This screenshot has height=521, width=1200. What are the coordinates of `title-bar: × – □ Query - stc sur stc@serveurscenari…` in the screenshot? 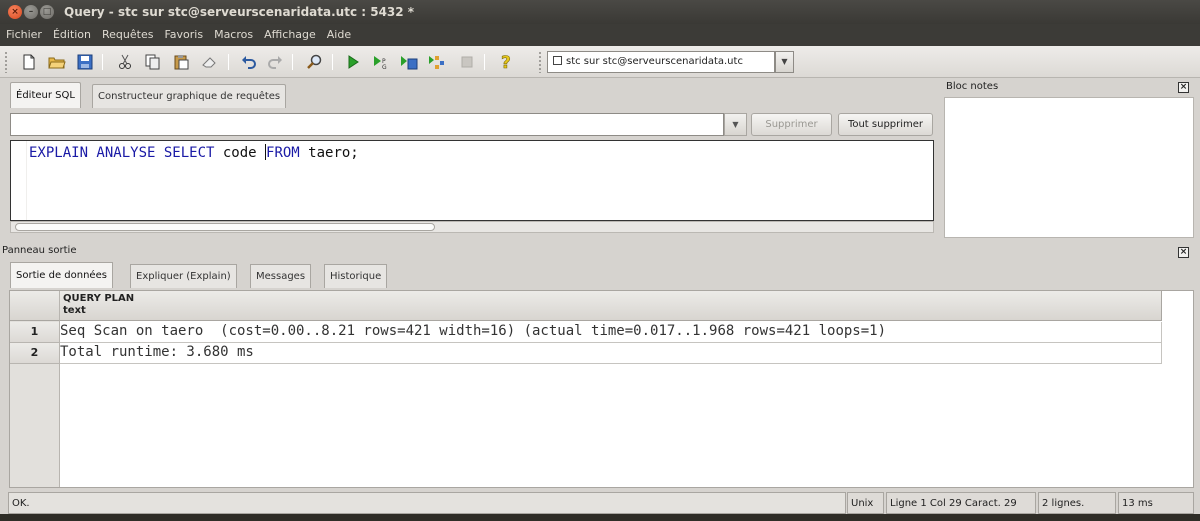 It's located at (600, 12).